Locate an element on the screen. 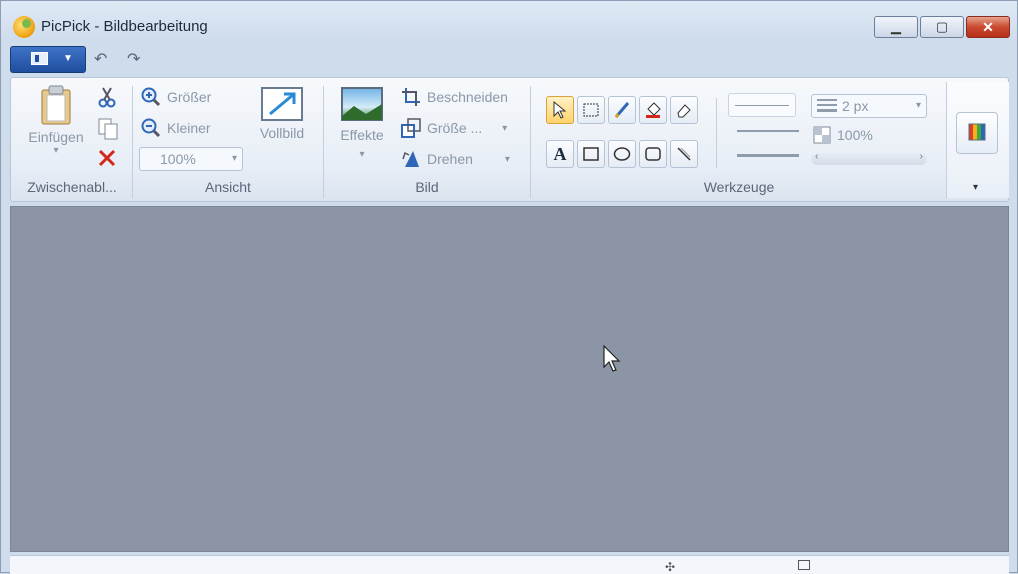 This screenshot has width=1018, height=574. pointer-tool-button is located at coordinates (560, 110).